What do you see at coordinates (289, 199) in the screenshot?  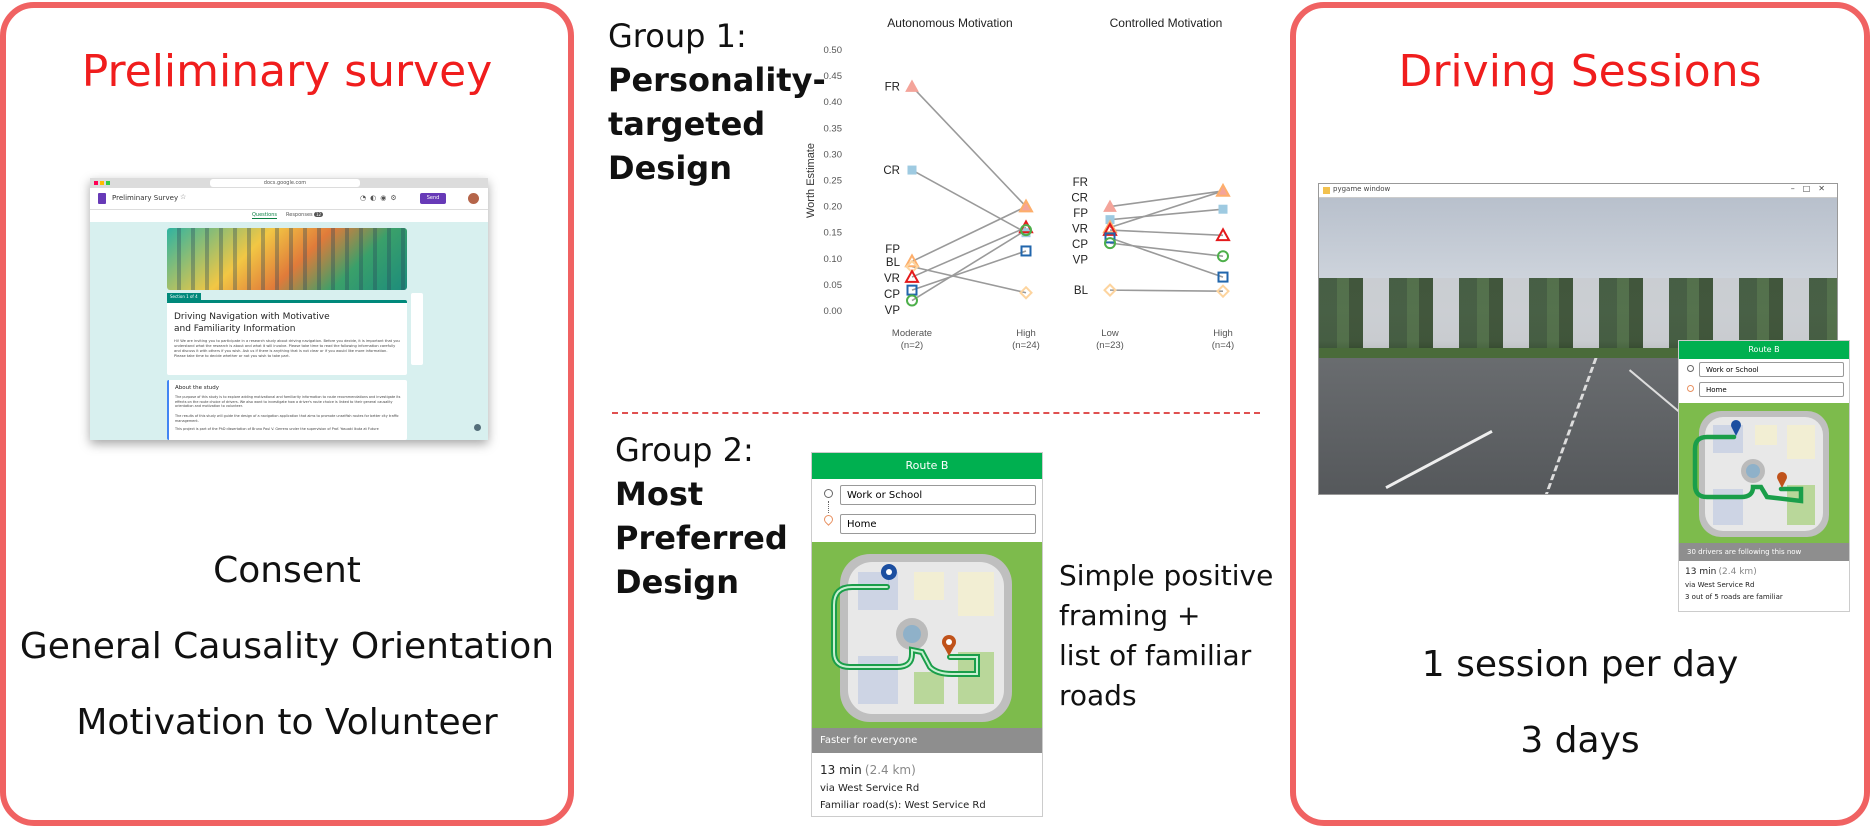 I see `form-toolbar: Preliminary Survey ☆ ◔◐◉⚙ Send` at bounding box center [289, 199].